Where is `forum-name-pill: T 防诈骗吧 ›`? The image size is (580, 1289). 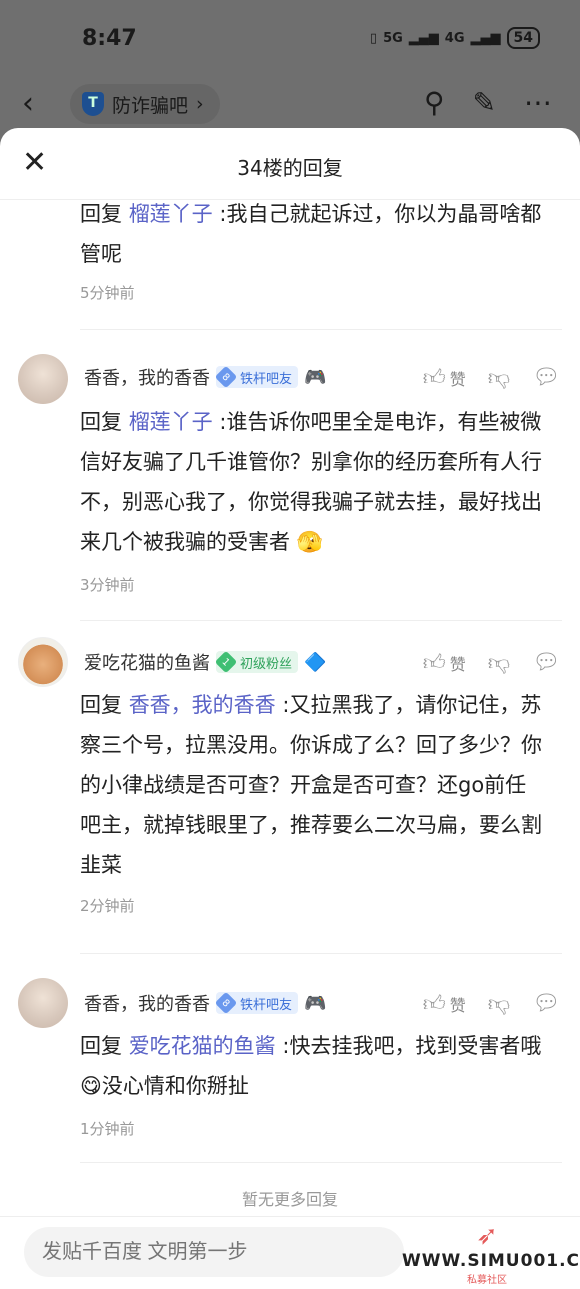
forum-name-pill: T 防诈骗吧 › is located at coordinates (145, 104).